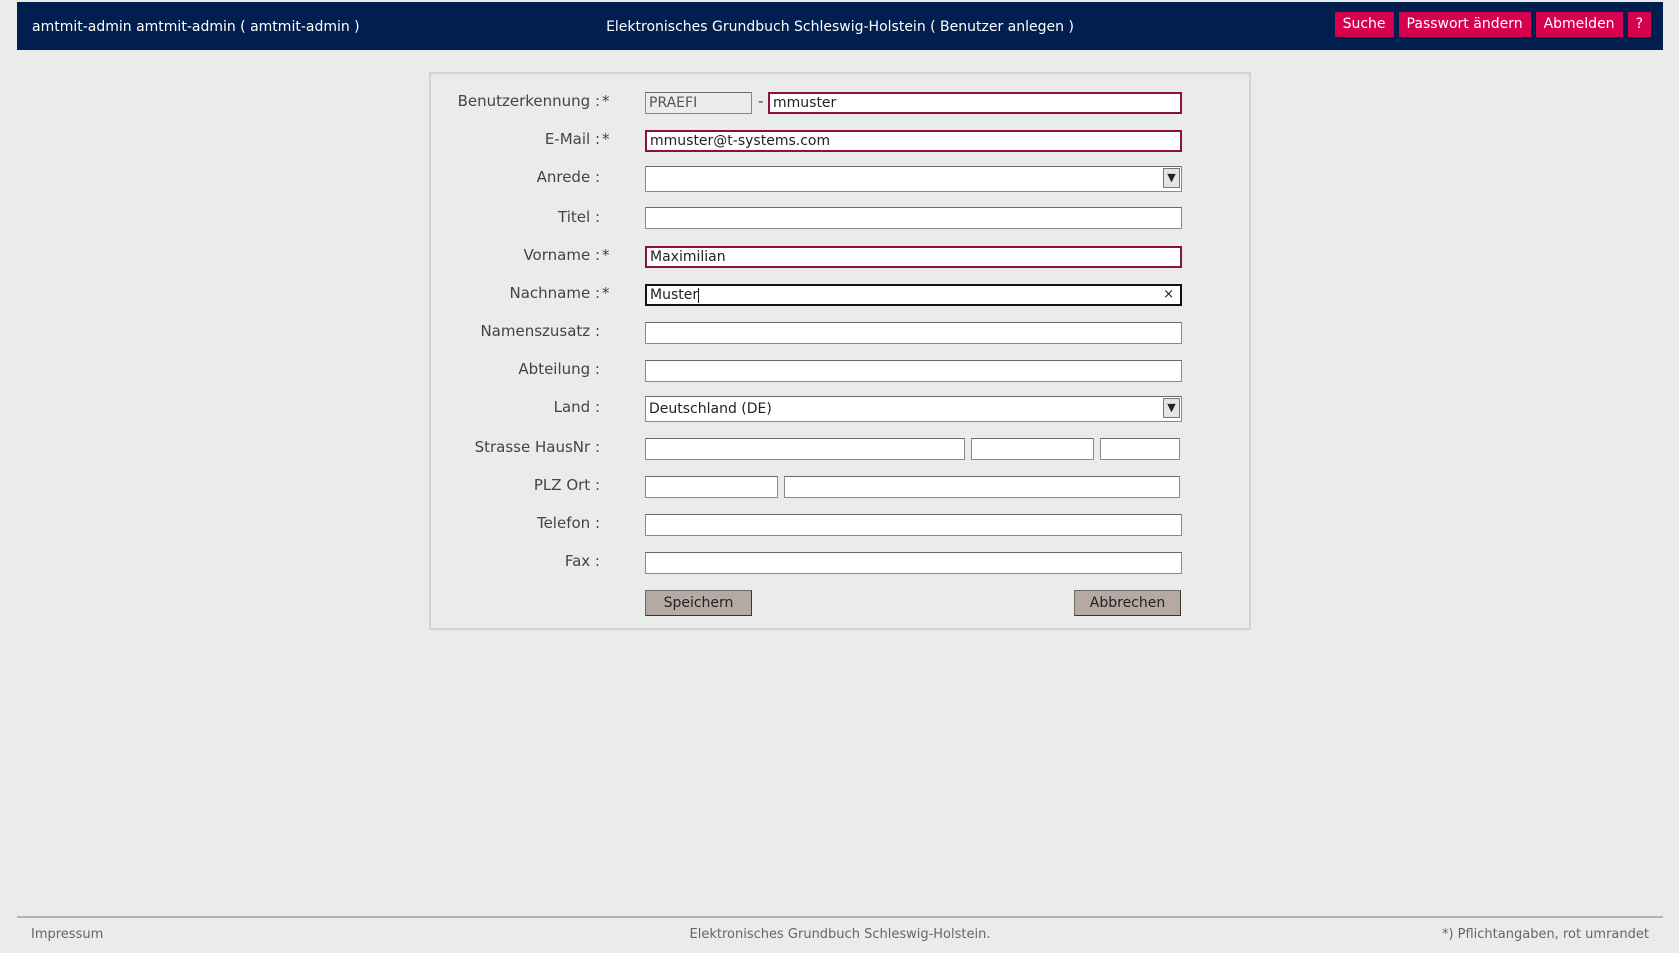  I want to click on email-input: mmuster@t-systems.com, so click(913, 141).